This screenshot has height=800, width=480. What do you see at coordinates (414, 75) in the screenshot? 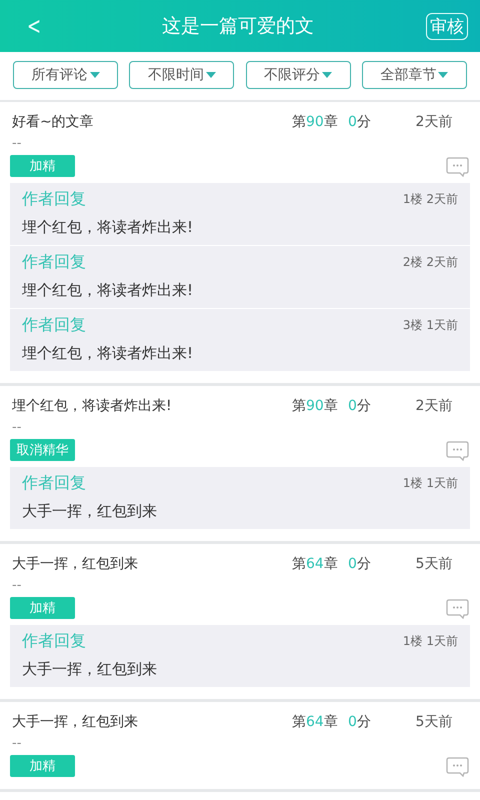
I see `filter-dropdown: 全部章节` at bounding box center [414, 75].